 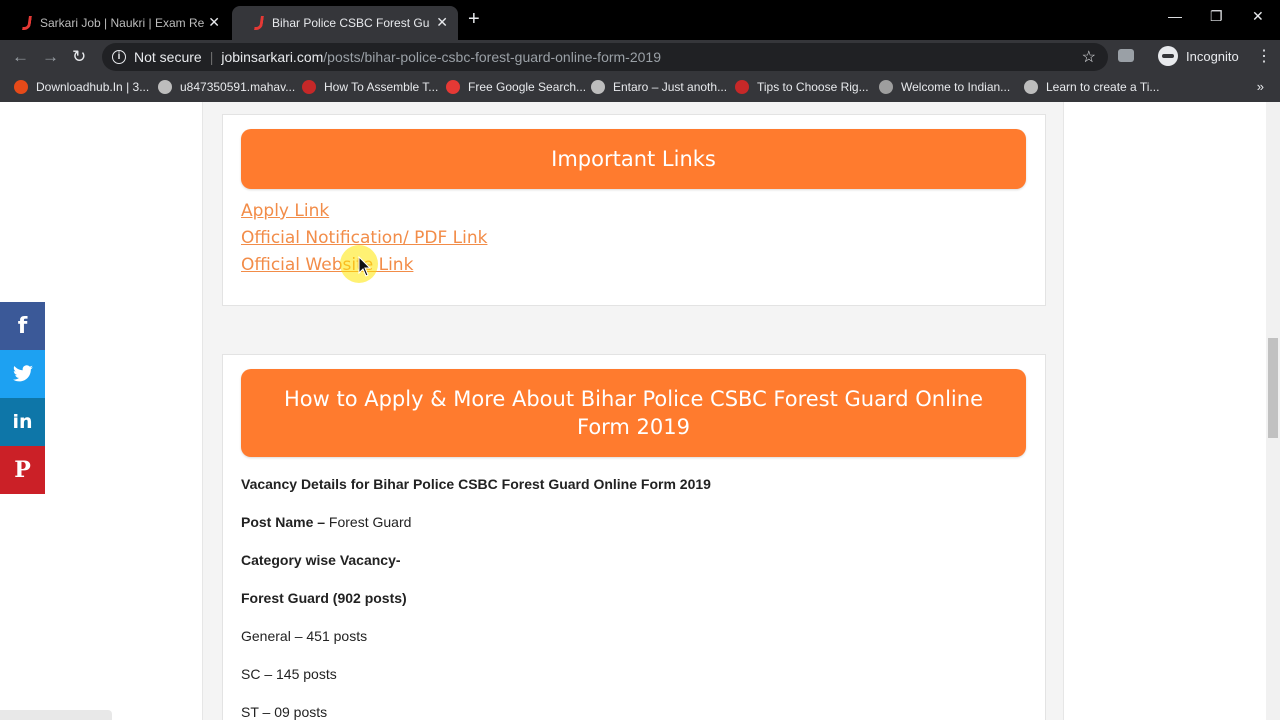 I want to click on security-status: Not secure, so click(x=168, y=57).